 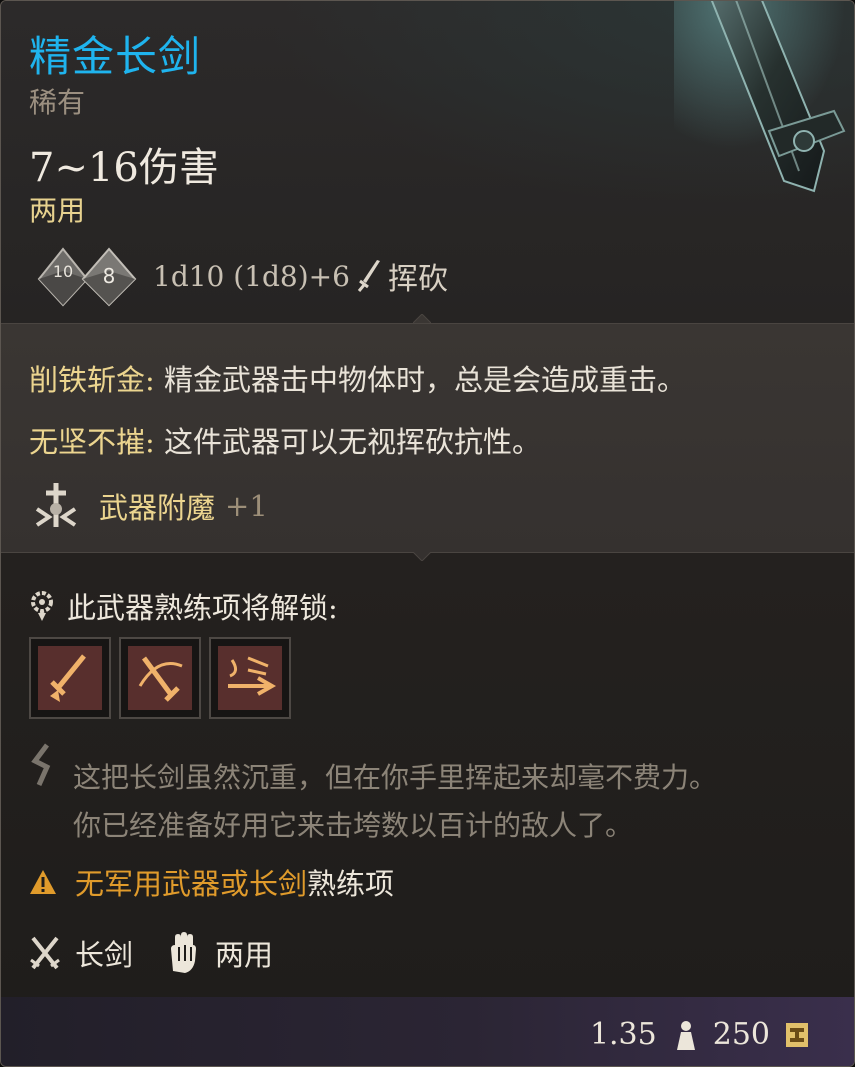 I want to click on item-price: 250, so click(x=741, y=1034).